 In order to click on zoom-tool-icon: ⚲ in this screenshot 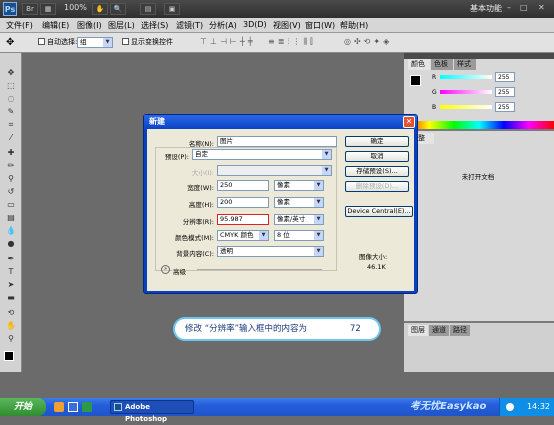, I will do `click(11, 338)`.